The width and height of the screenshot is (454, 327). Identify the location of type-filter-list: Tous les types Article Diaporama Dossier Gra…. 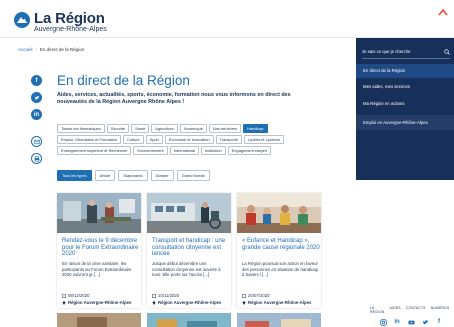
(133, 175).